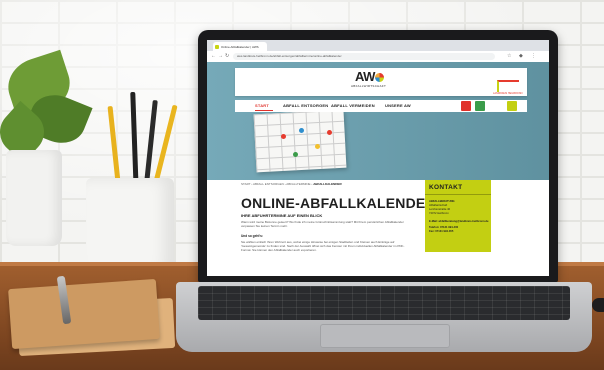 The height and width of the screenshot is (370, 604). Describe the element at coordinates (508, 86) in the screenshot. I see `partner-logo-icon` at that location.